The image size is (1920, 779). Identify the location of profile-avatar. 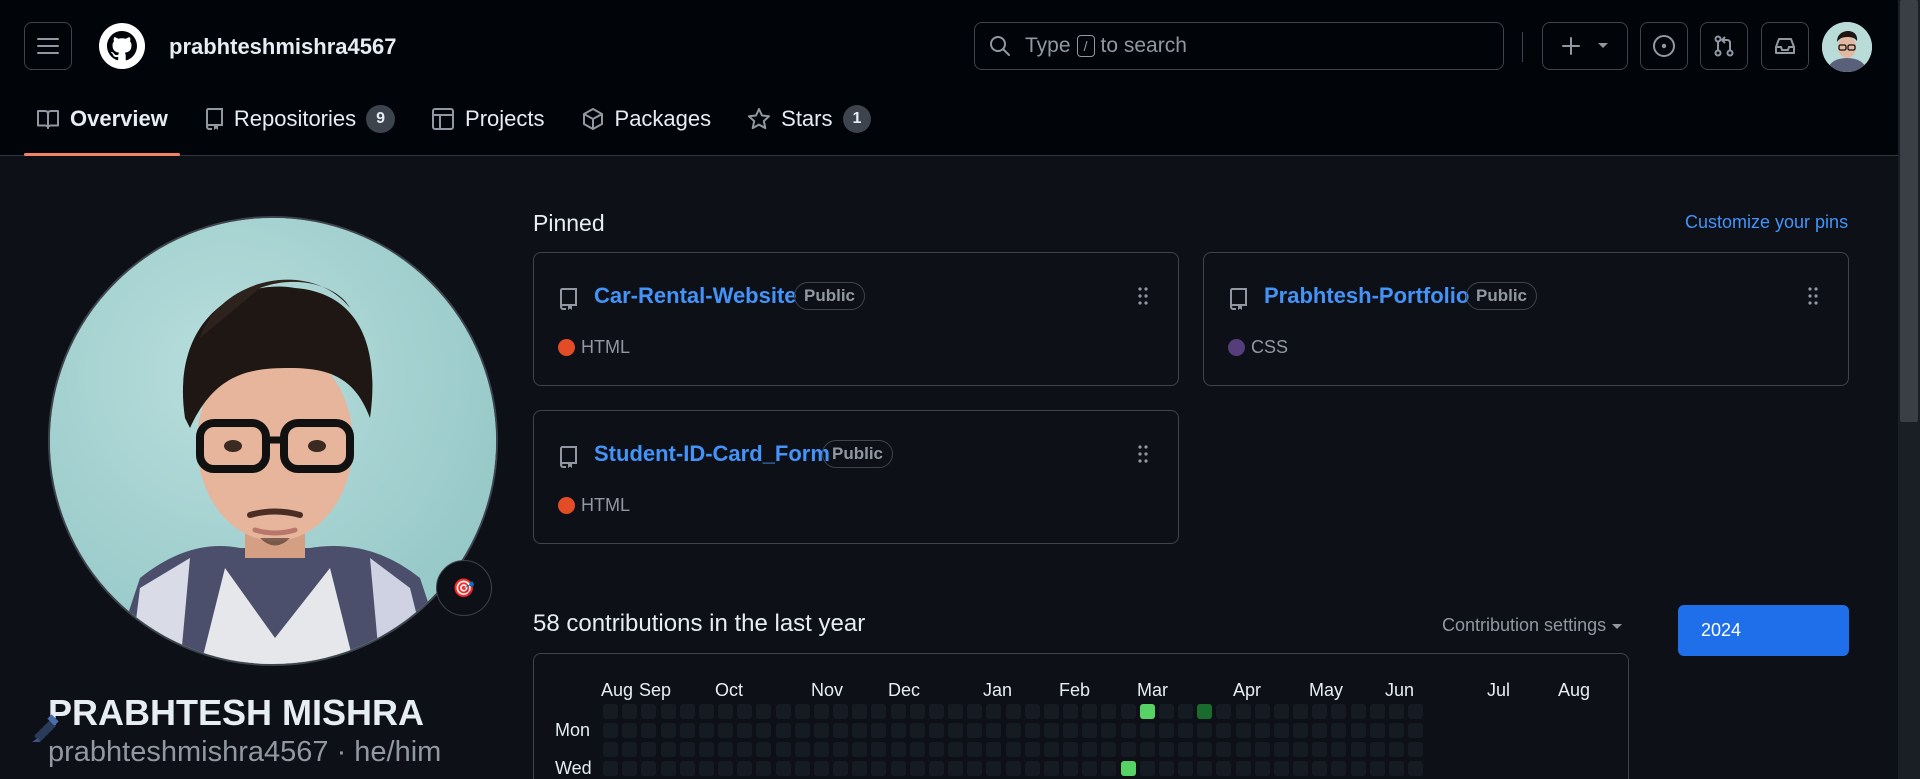
(273, 441).